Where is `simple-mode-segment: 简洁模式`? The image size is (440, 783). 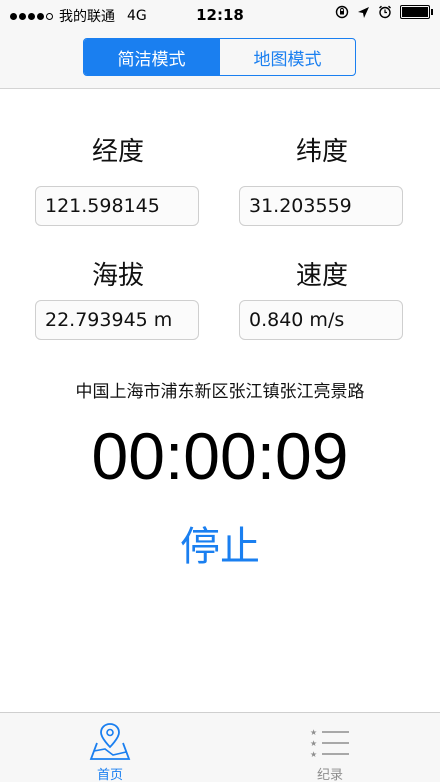 simple-mode-segment: 简洁模式 is located at coordinates (151, 57).